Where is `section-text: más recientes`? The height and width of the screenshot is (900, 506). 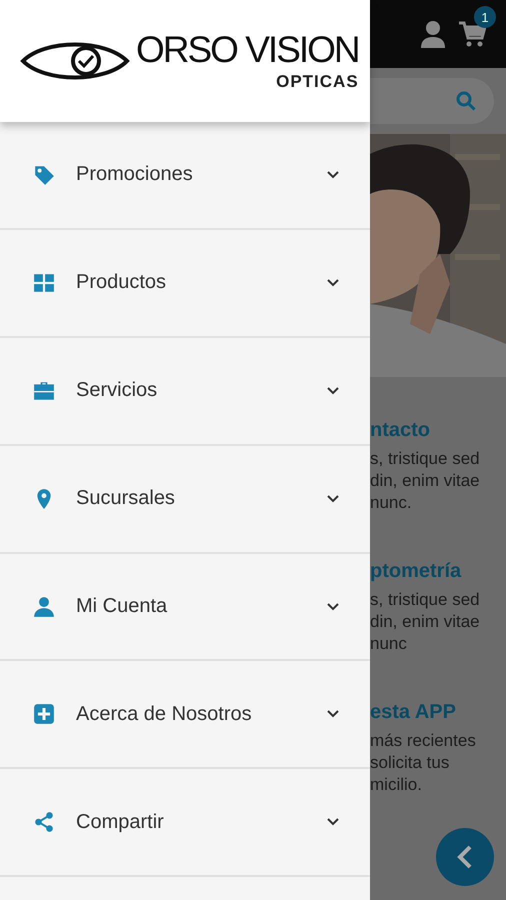
section-text: más recientes is located at coordinates (423, 741).